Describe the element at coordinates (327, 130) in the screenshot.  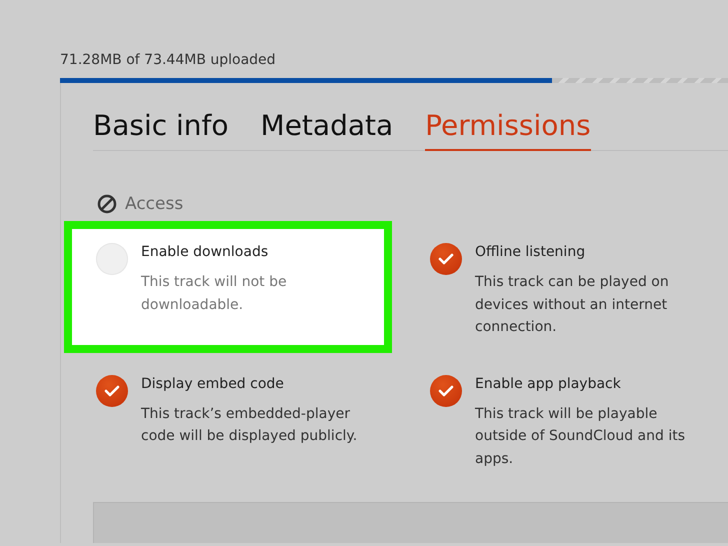
I see `tab: Metadata` at that location.